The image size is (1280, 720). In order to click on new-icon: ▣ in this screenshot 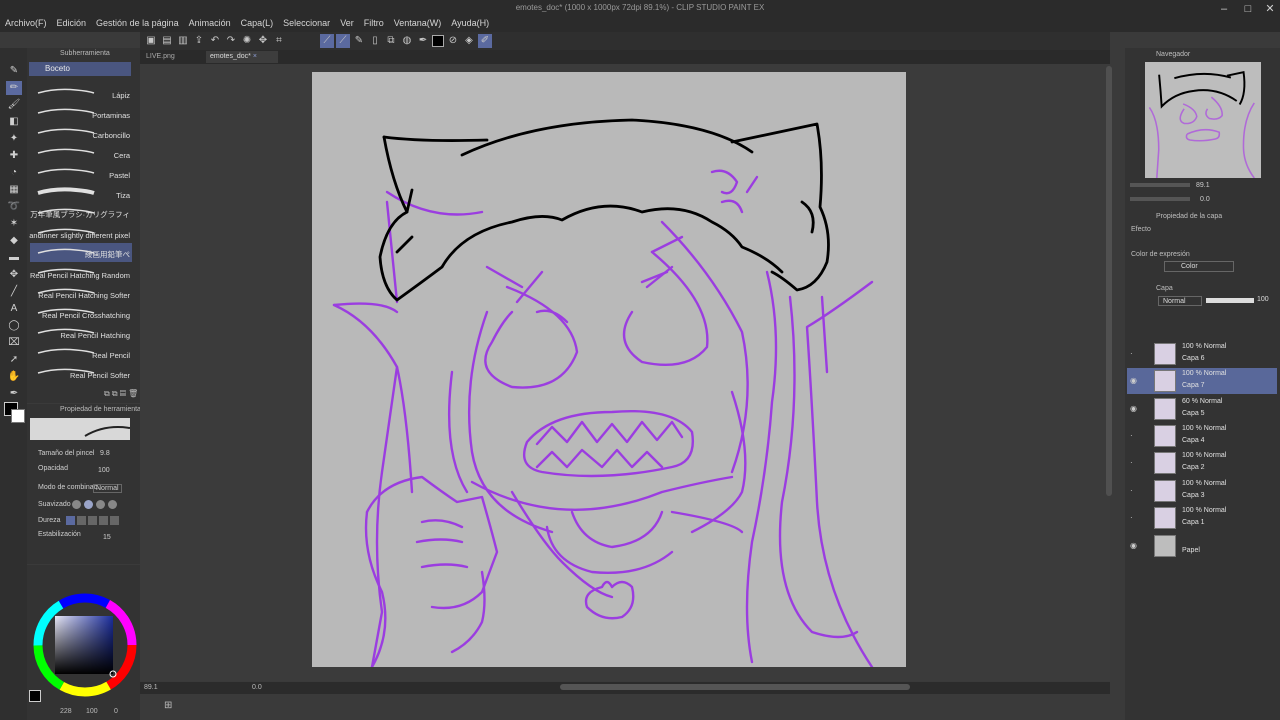, I will do `click(151, 41)`.